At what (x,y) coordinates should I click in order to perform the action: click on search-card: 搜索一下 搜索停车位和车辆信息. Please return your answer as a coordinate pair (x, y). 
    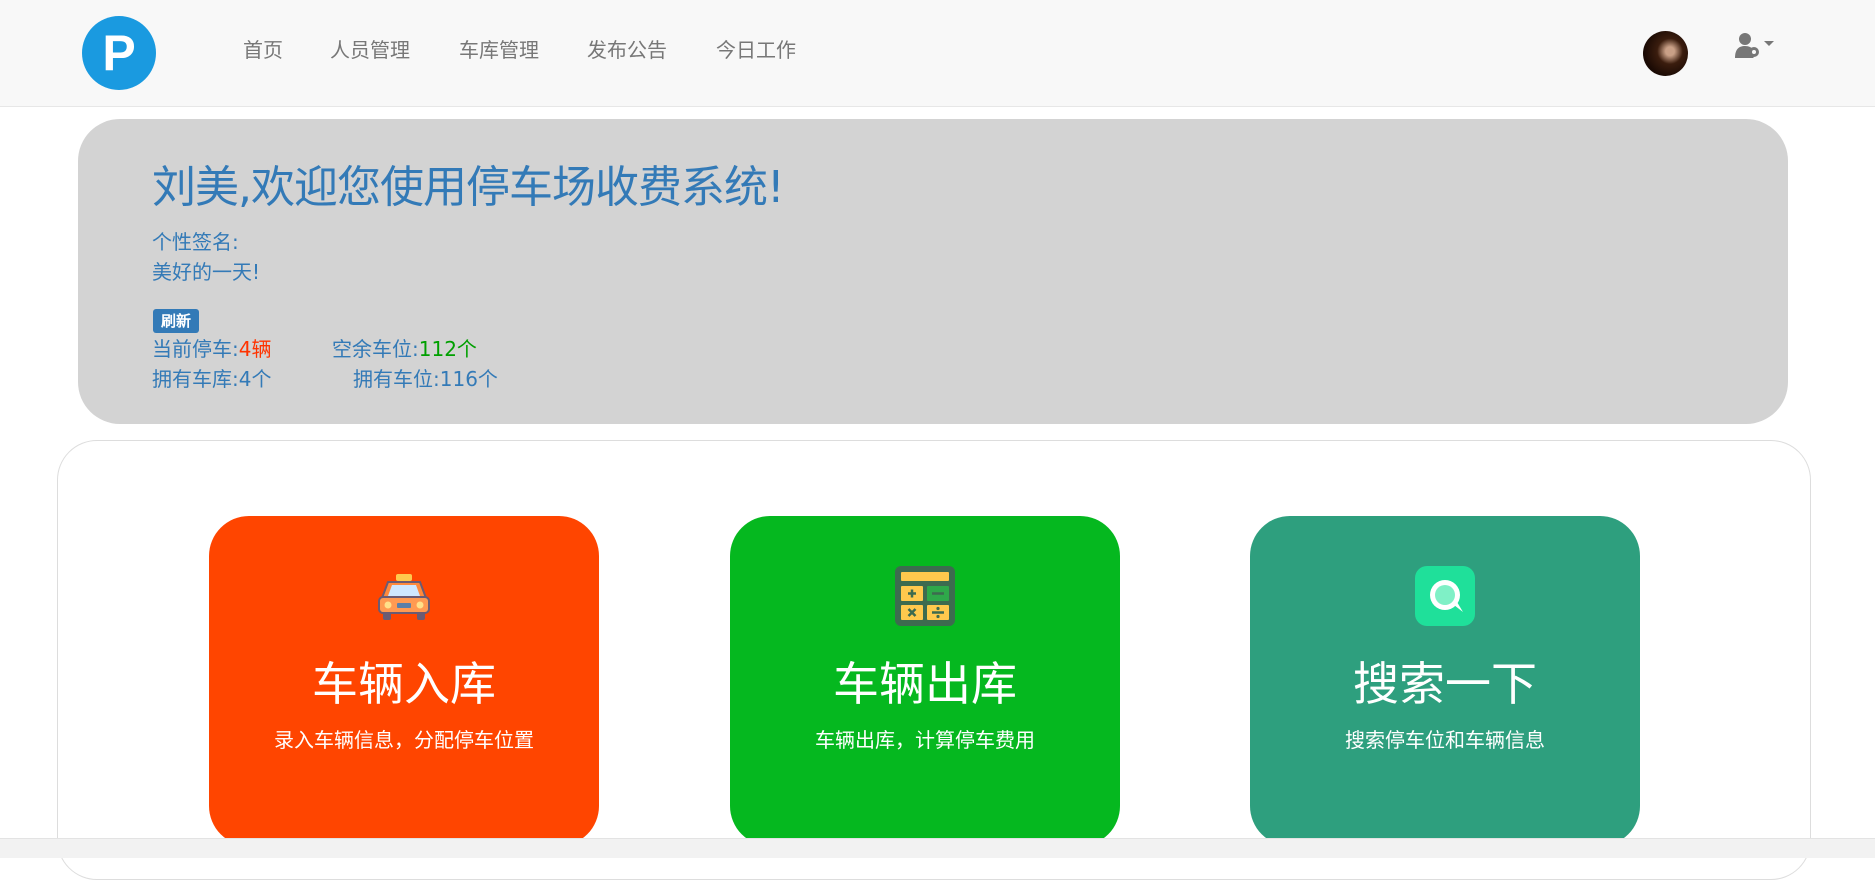
    Looking at the image, I should click on (1445, 681).